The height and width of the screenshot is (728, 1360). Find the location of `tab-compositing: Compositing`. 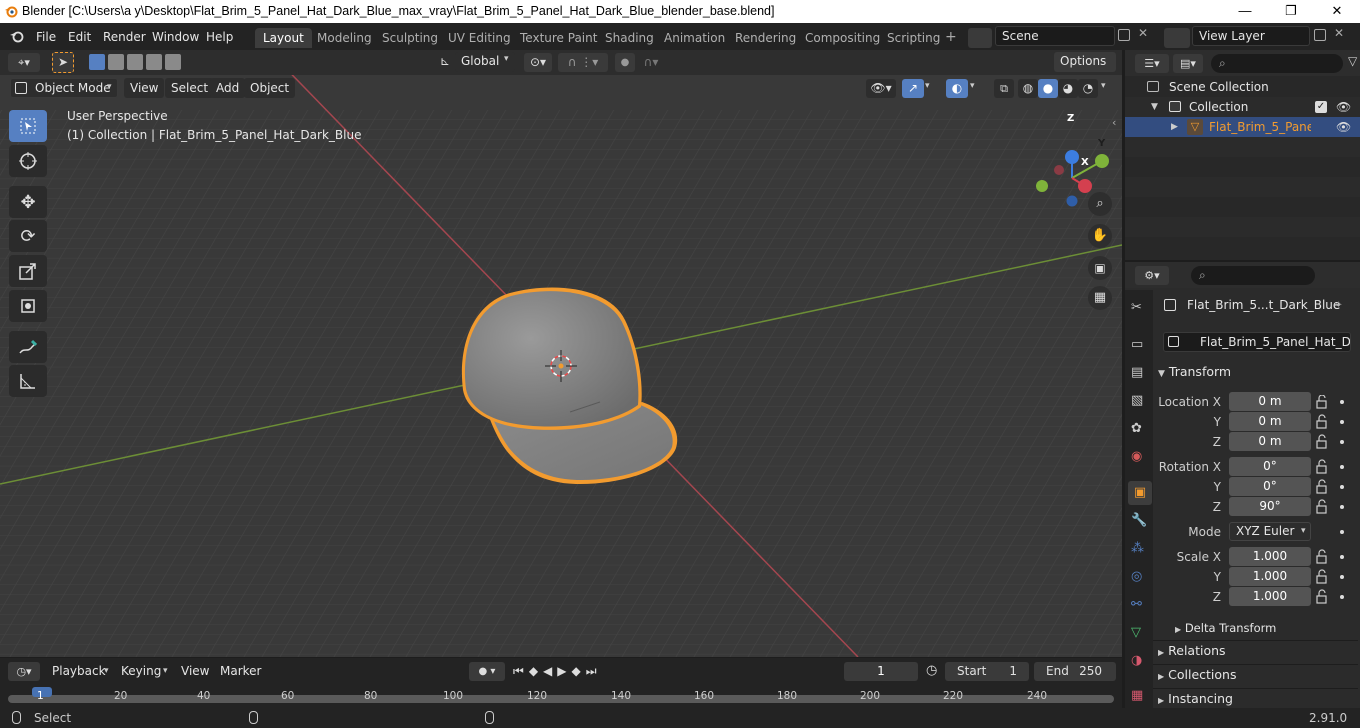

tab-compositing: Compositing is located at coordinates (842, 38).